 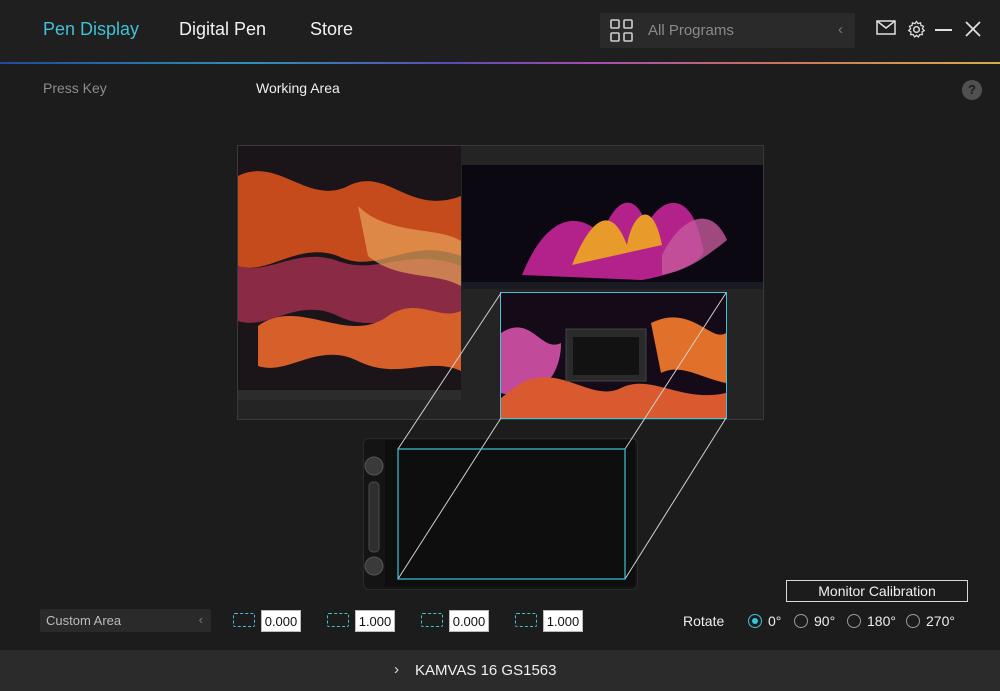 I want to click on area-right-icon, so click(x=338, y=620).